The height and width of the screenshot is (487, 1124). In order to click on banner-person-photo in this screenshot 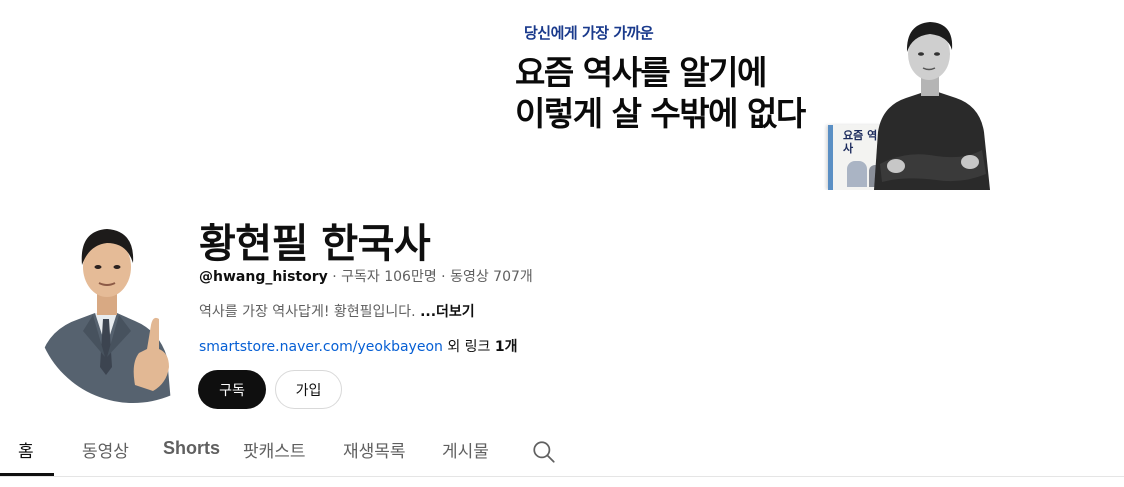, I will do `click(932, 106)`.